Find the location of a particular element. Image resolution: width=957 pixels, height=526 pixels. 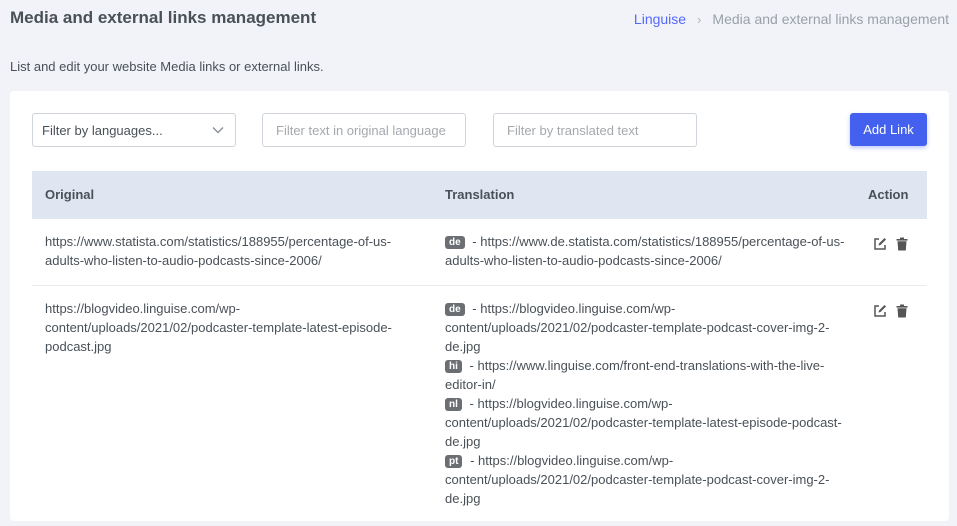

breadcrumb-current: Media and external links management is located at coordinates (830, 19).